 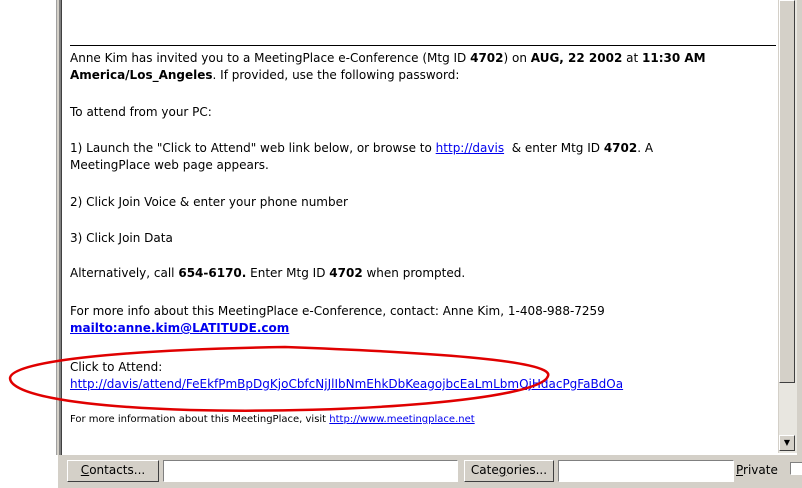 I want to click on click-to-attend-label: Click to Attend:, so click(x=116, y=367).